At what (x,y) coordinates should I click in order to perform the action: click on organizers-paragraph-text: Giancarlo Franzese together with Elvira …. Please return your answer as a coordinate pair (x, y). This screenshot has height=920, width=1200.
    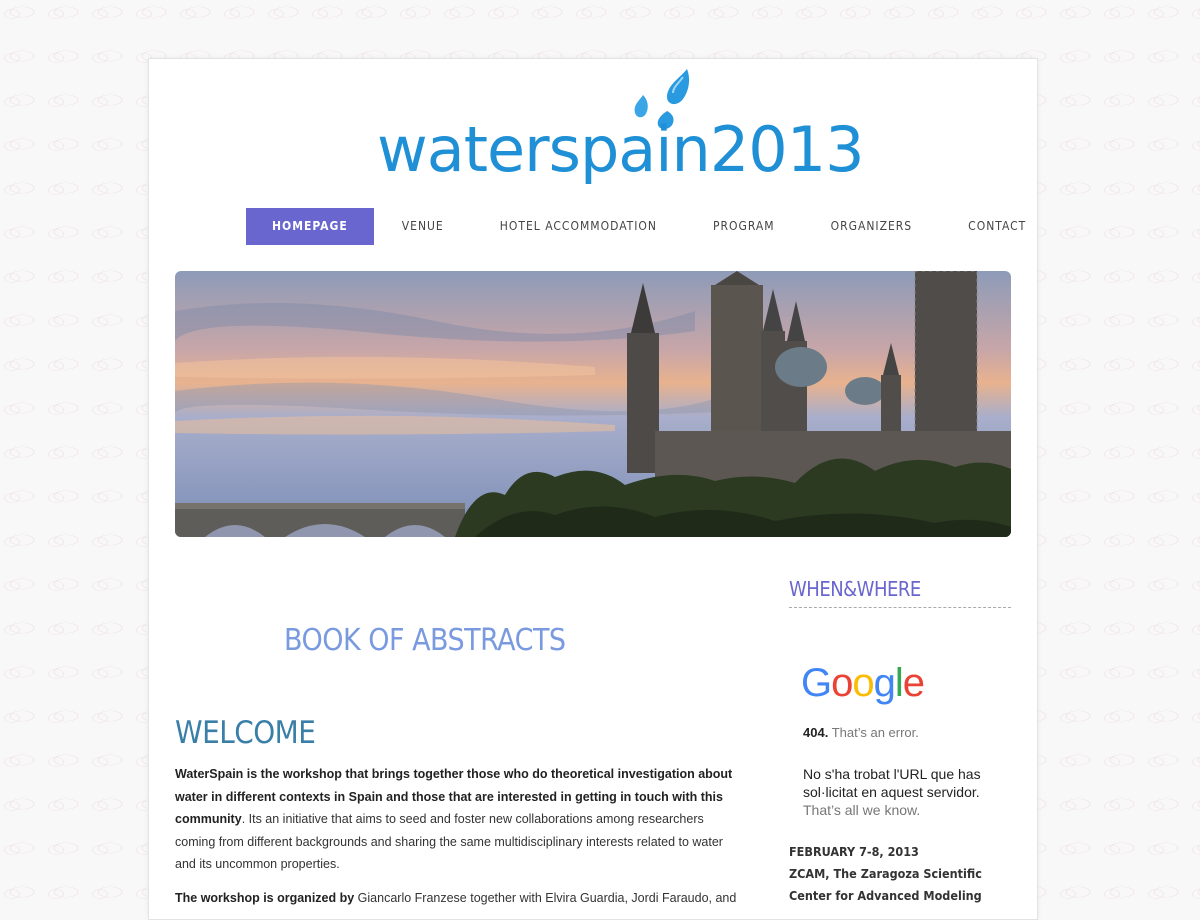
    Looking at the image, I should click on (545, 898).